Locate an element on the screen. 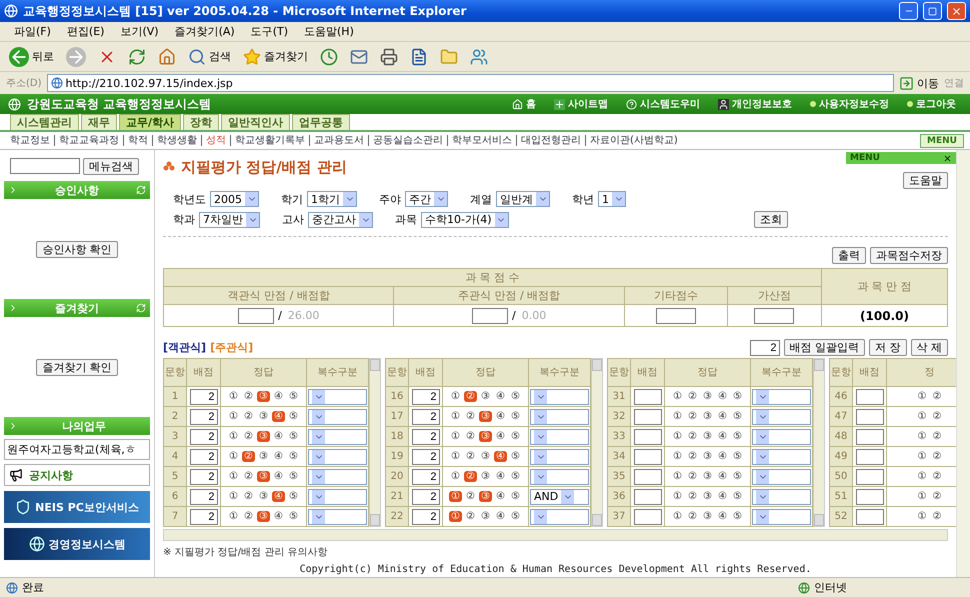 The height and width of the screenshot is (597, 970). toolbar-button: 검색 is located at coordinates (209, 57).